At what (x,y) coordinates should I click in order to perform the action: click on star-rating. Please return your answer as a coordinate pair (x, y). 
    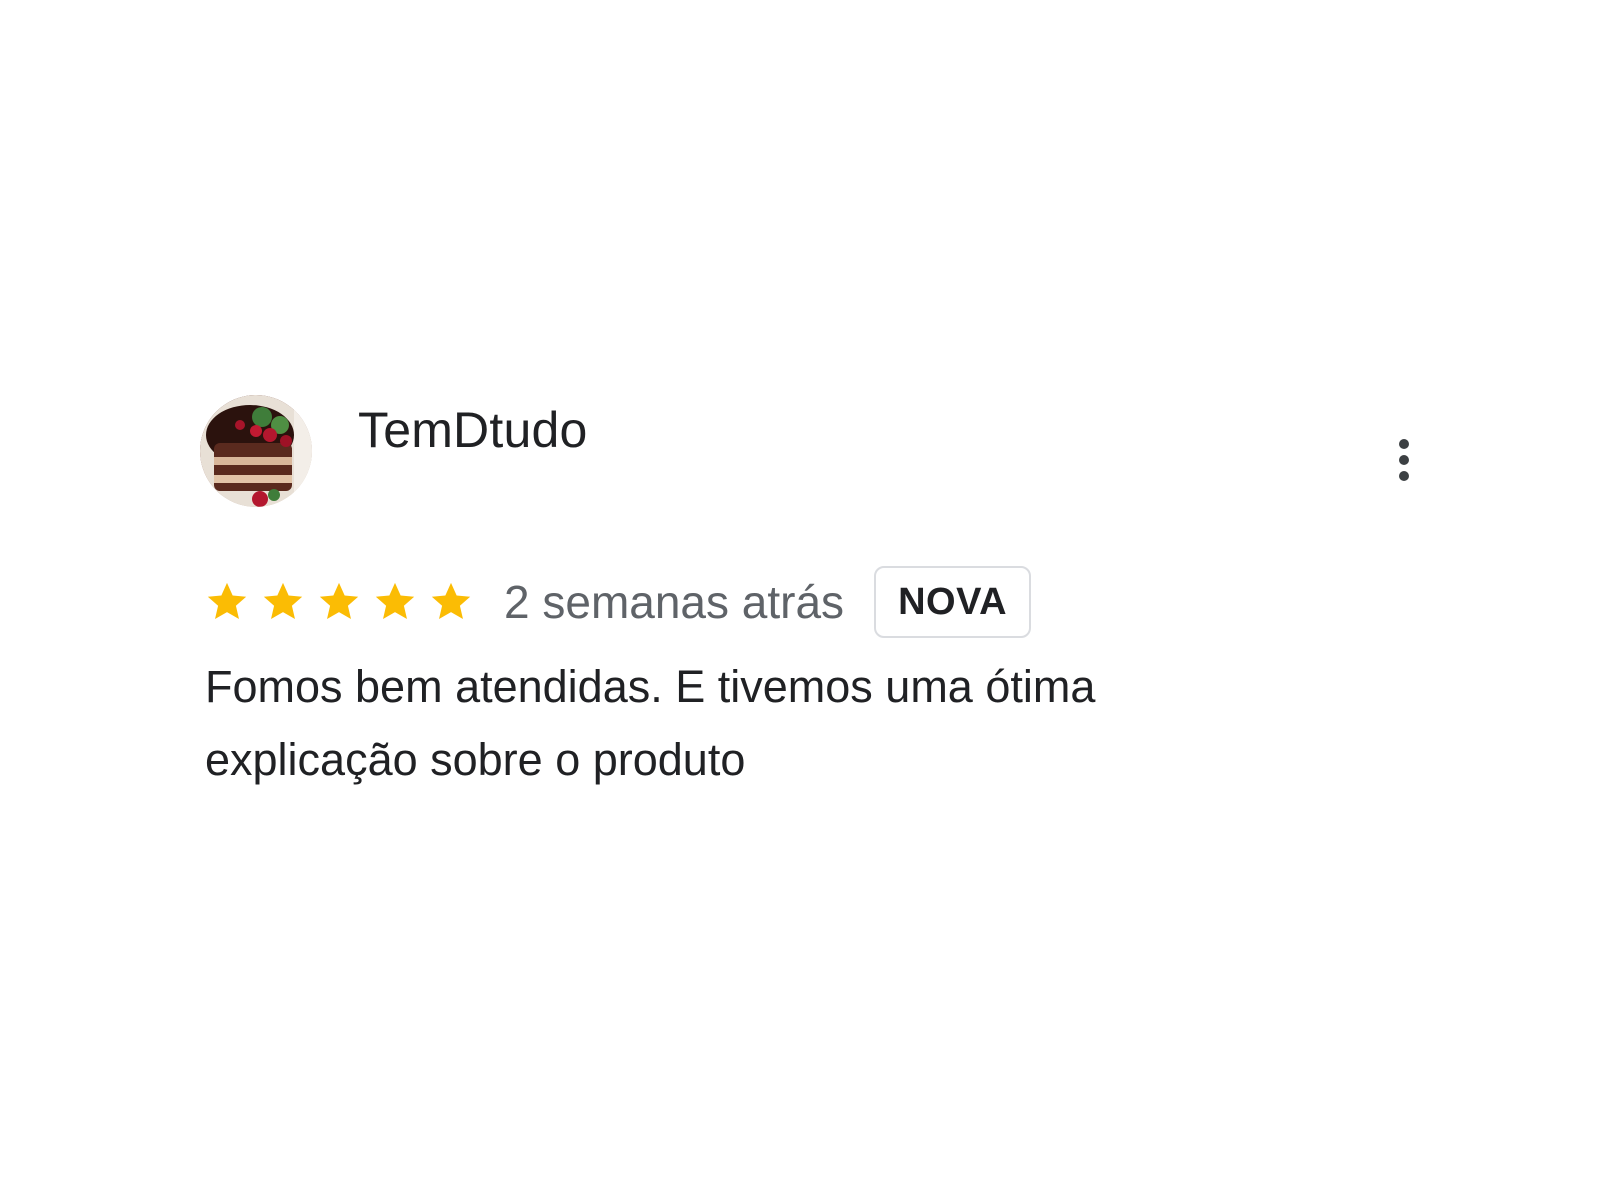
    Looking at the image, I should click on (339, 602).